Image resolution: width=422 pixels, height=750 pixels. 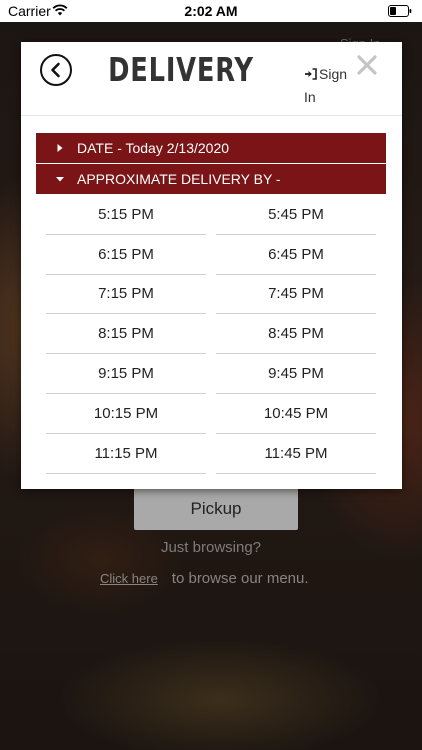 I want to click on time-slot-option: 5:15 PM, so click(x=126, y=215).